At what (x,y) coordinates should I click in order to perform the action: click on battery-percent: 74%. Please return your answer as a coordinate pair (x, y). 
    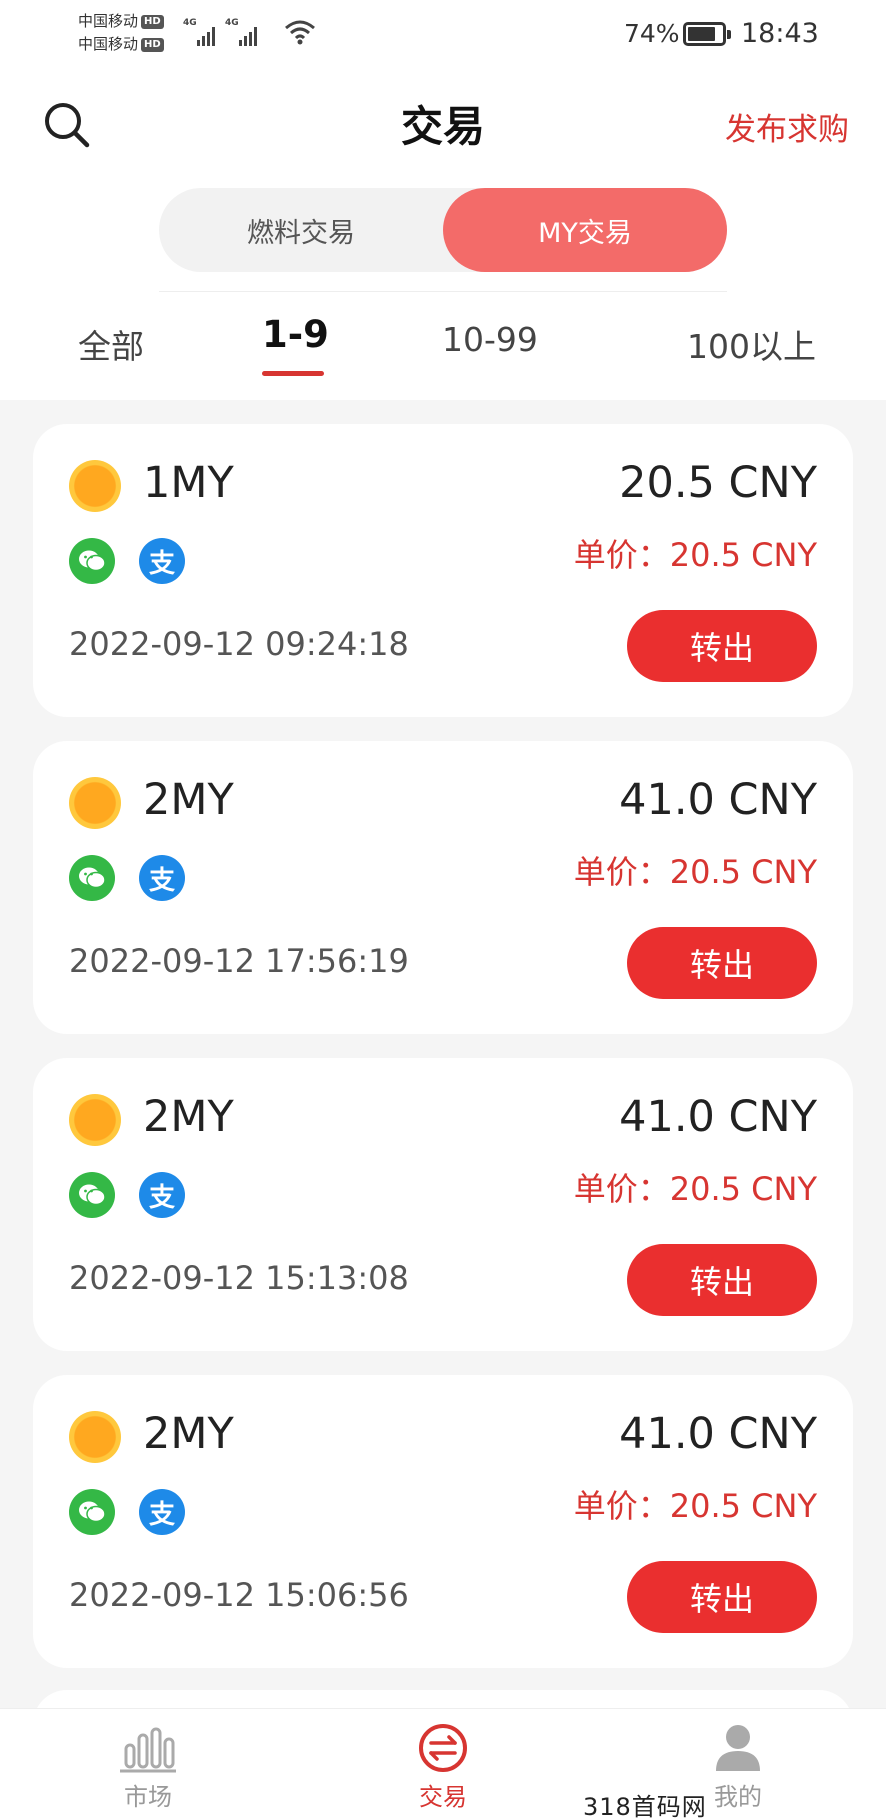
    Looking at the image, I should click on (652, 33).